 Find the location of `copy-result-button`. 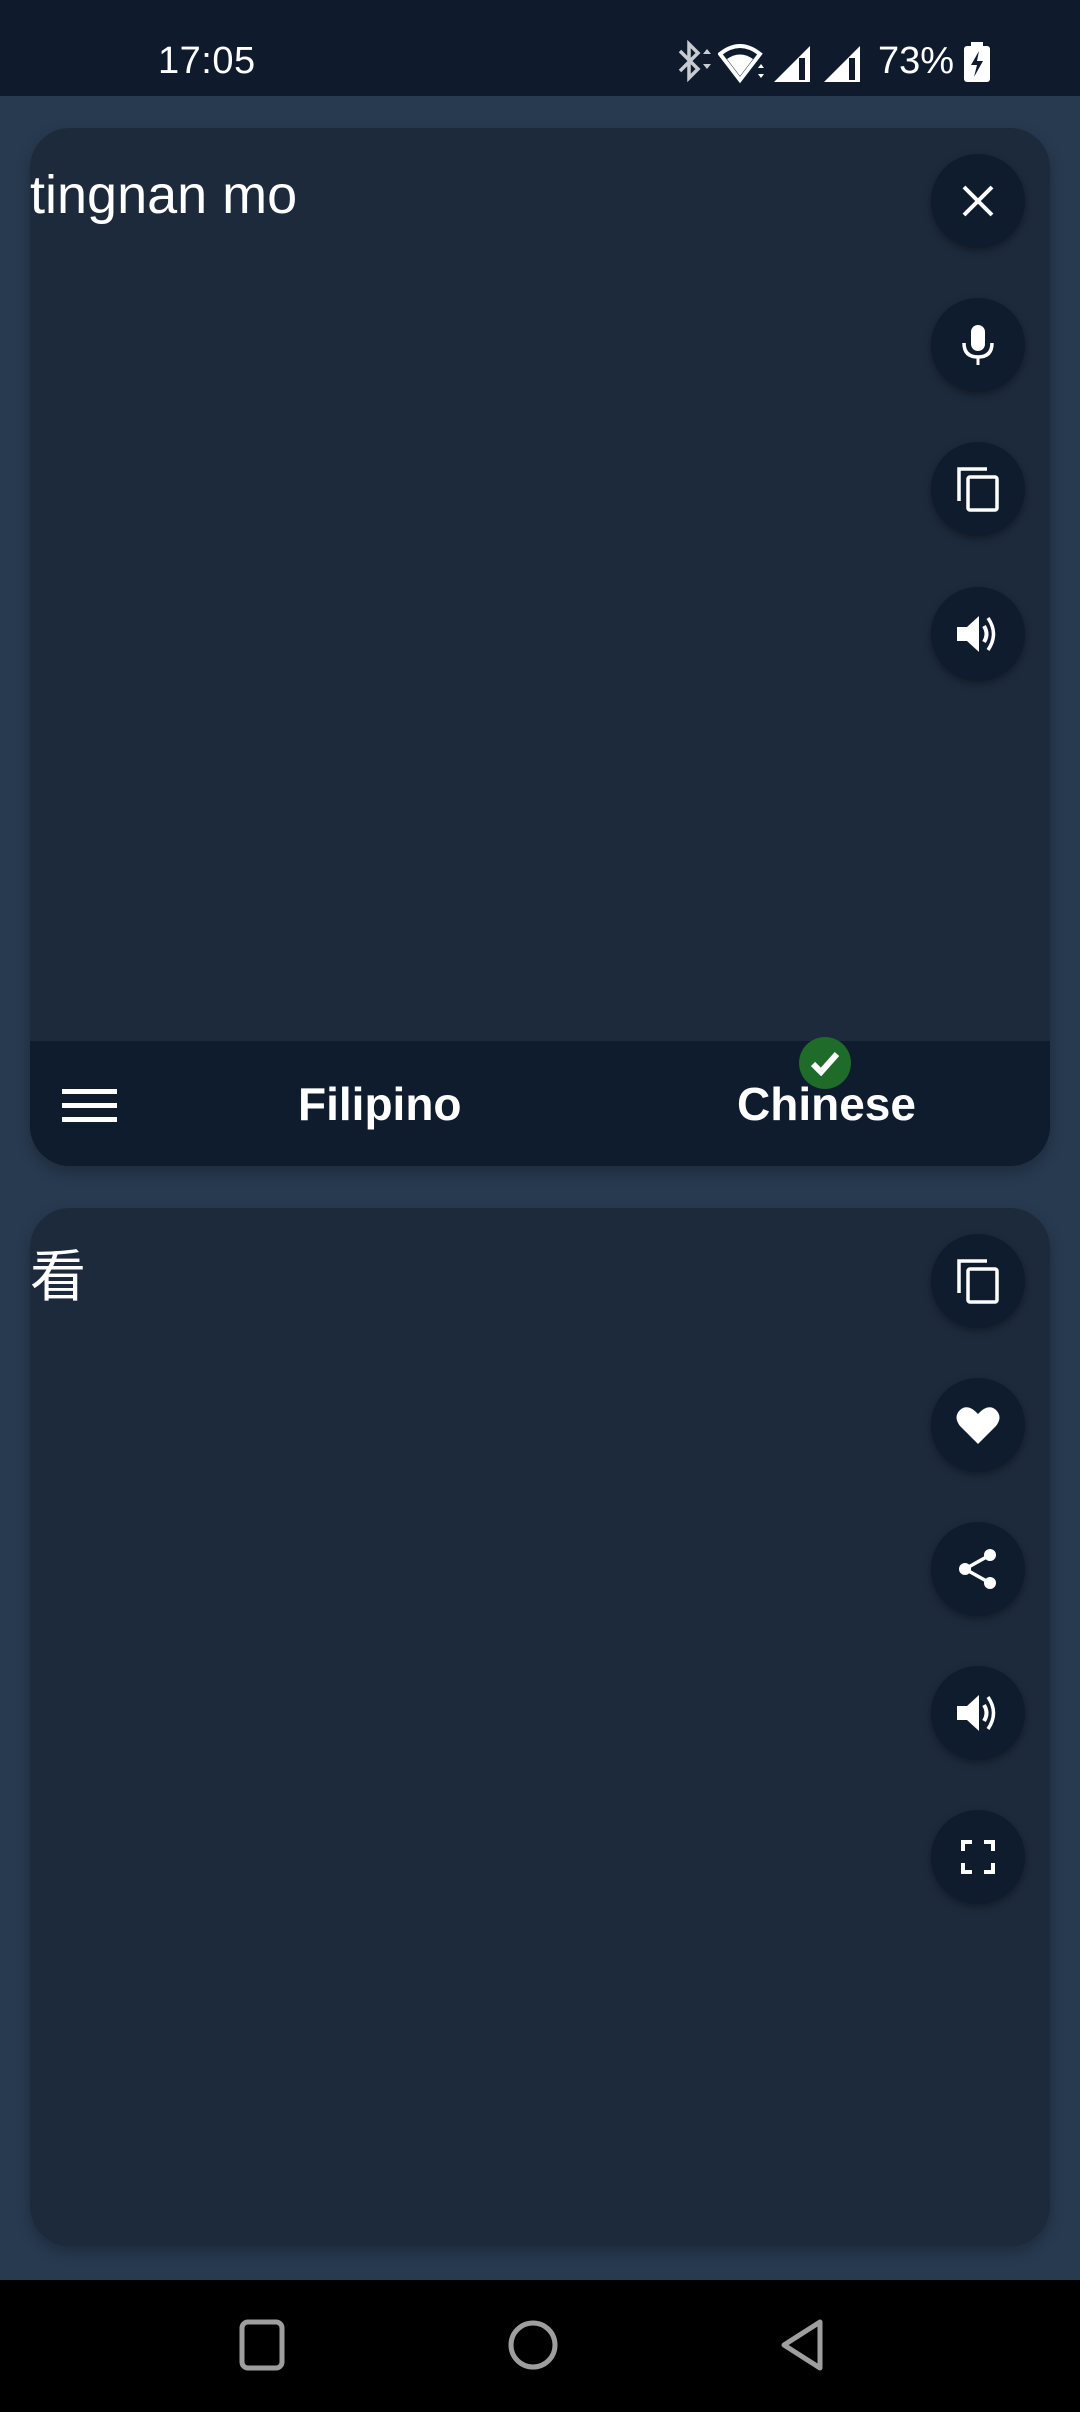

copy-result-button is located at coordinates (978, 1281).